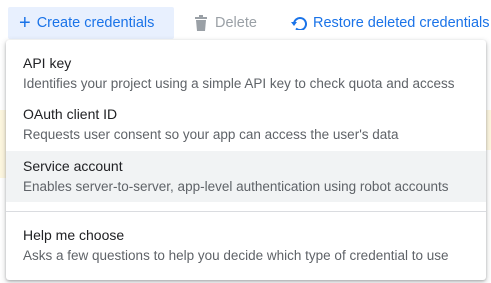  I want to click on background-banner-right, so click(488, 130).